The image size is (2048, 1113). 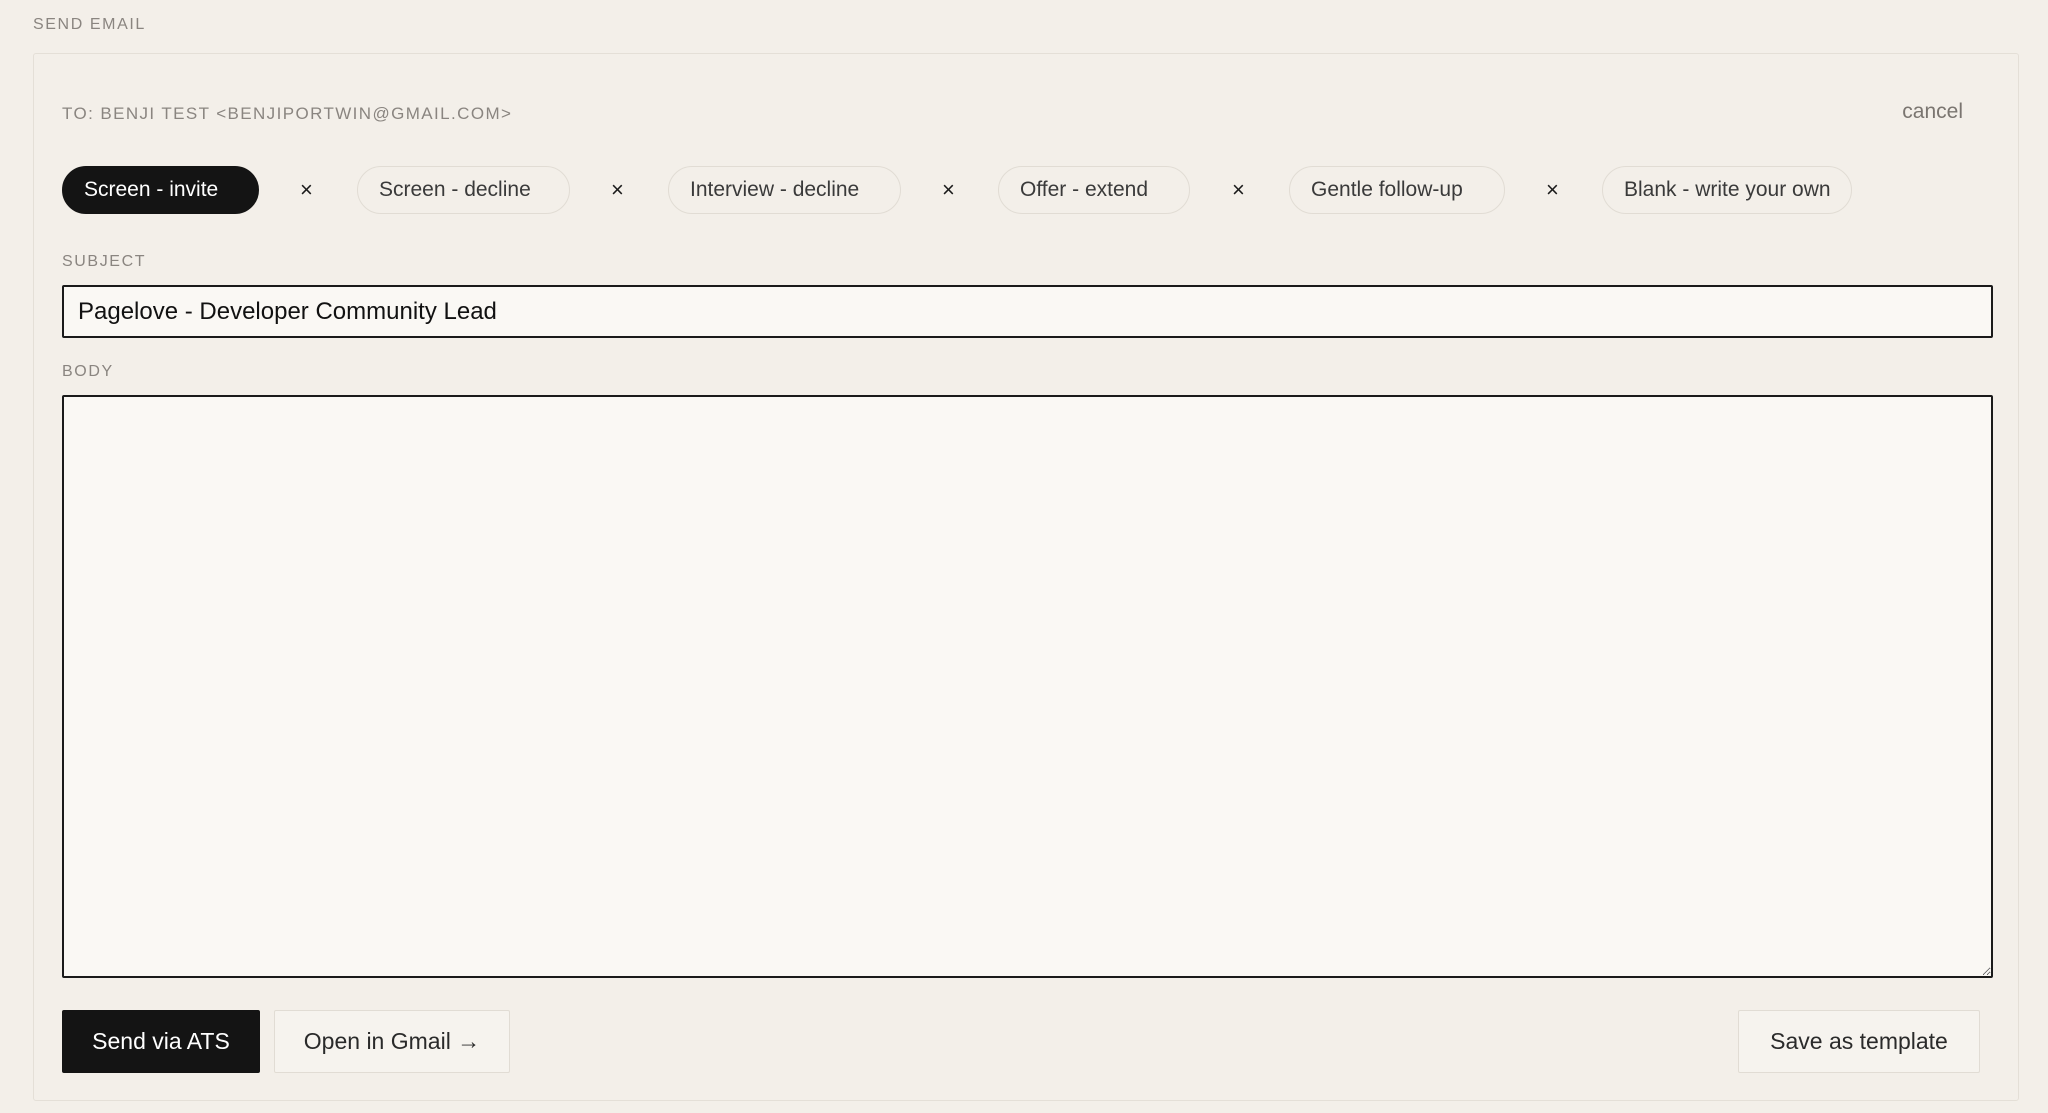 I want to click on send-via-ats-button: Send via ATS, so click(x=161, y=1041).